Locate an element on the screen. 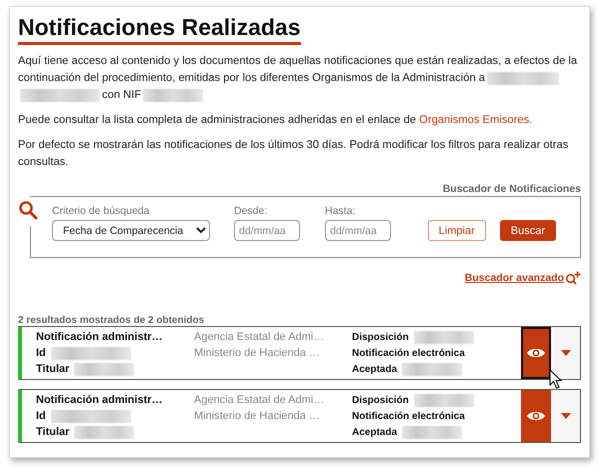 The height and width of the screenshot is (467, 599). expand-button is located at coordinates (565, 353).